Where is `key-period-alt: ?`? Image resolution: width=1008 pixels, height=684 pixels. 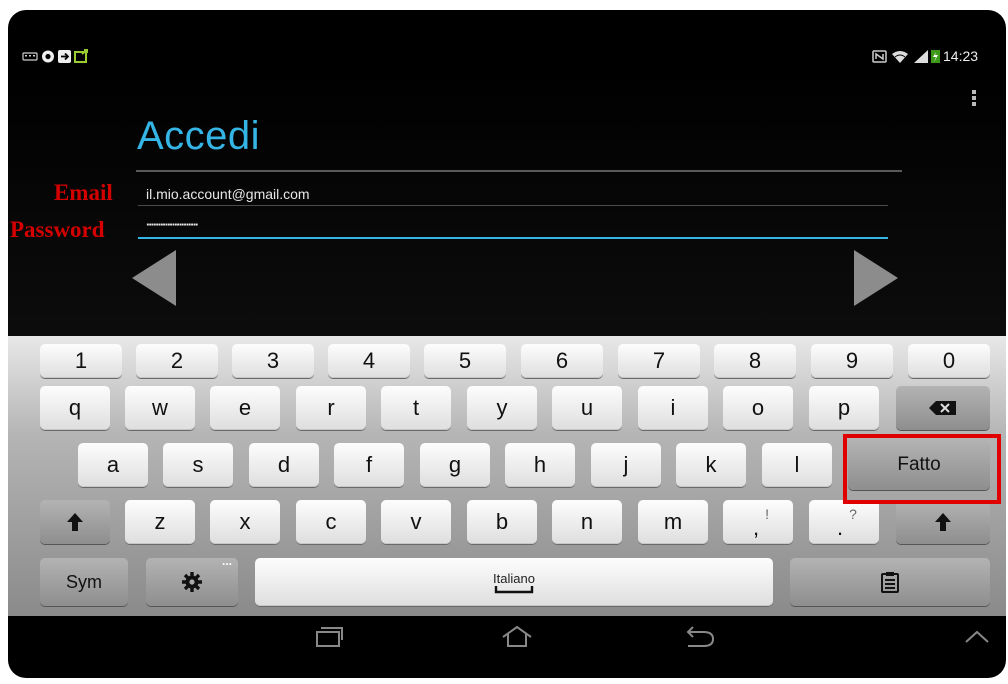 key-period-alt: ? is located at coordinates (853, 514).